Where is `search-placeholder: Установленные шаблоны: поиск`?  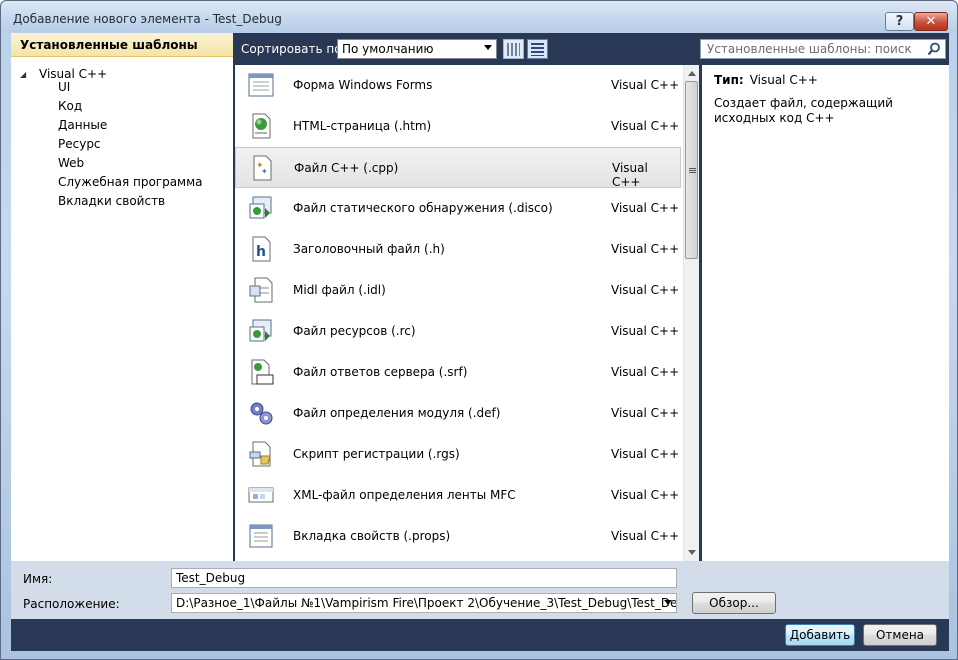 search-placeholder: Установленные шаблоны: поиск is located at coordinates (809, 49).